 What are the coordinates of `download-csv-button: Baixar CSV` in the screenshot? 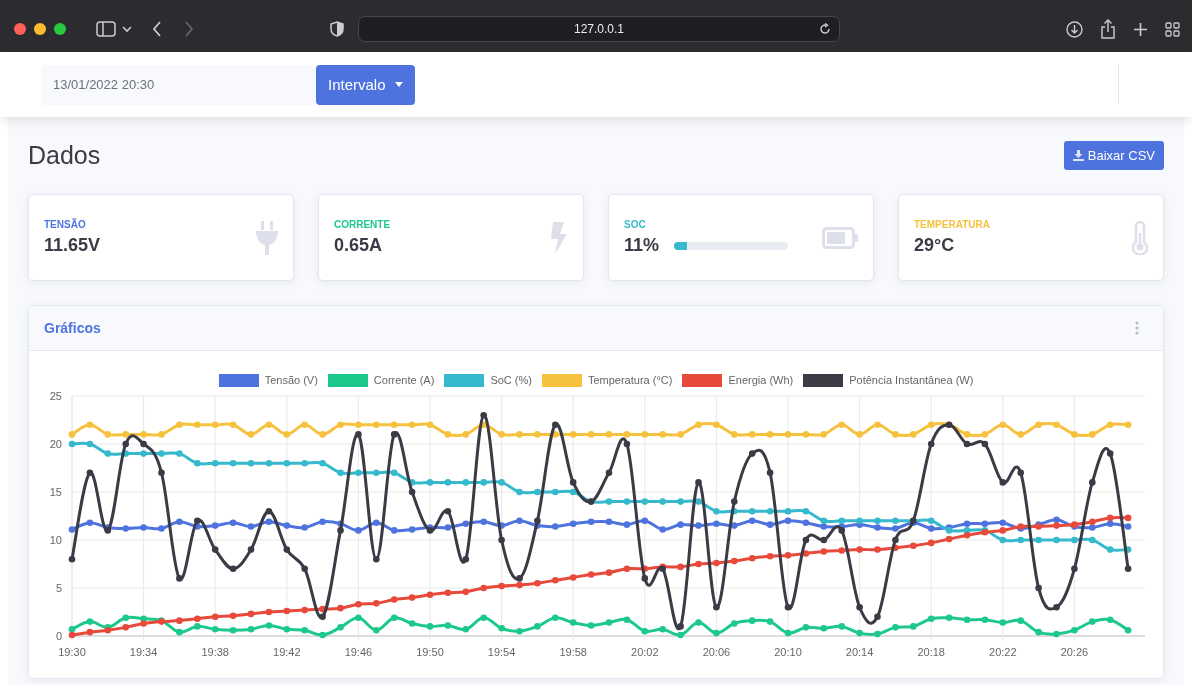 It's located at (1113, 155).